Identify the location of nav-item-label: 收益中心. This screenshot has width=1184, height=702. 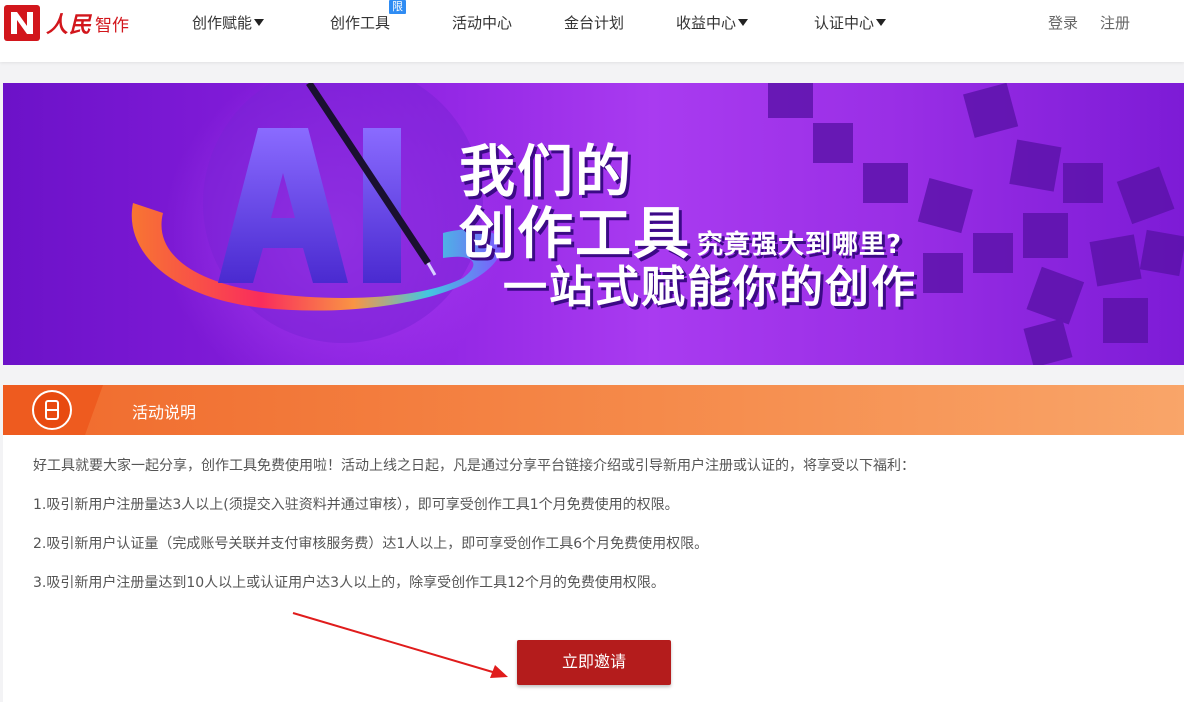
(706, 23).